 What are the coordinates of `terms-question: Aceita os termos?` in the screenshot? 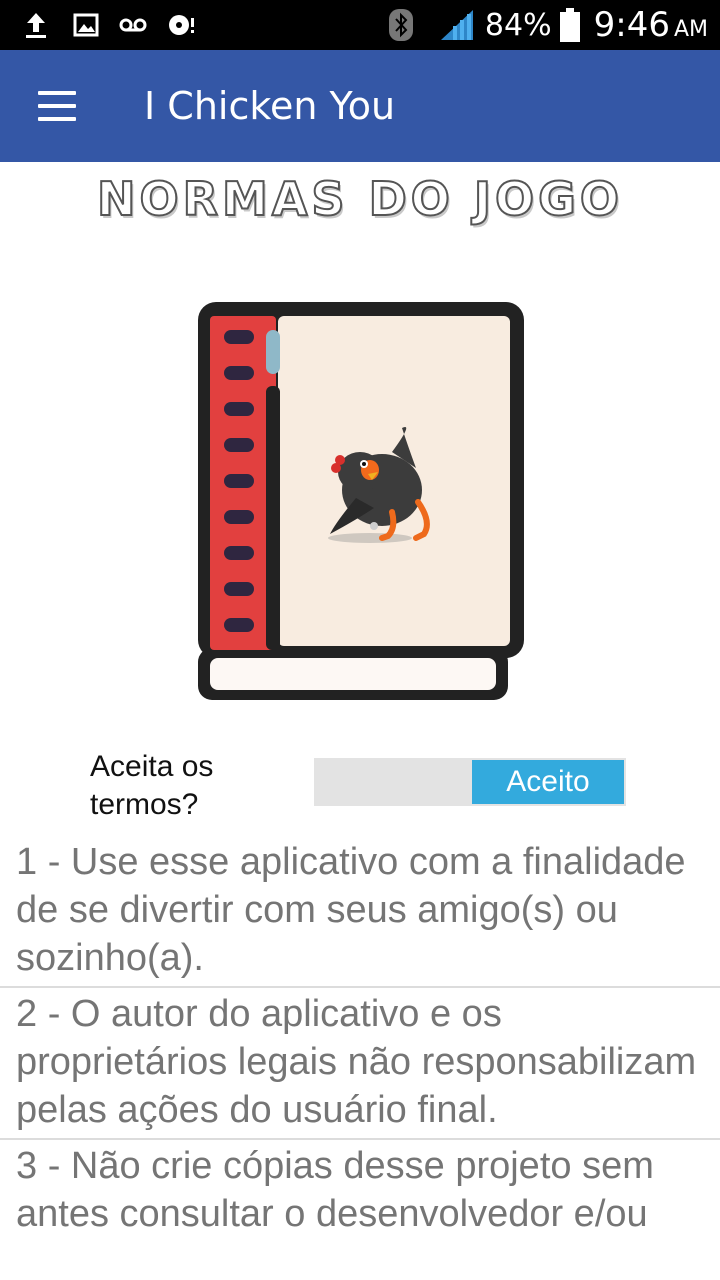 It's located at (152, 785).